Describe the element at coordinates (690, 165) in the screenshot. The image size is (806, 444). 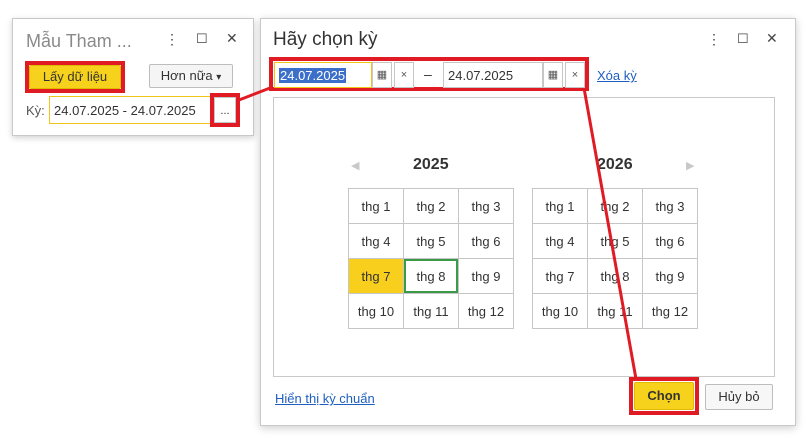
I see `next-year-arrow-icon: ▶` at that location.